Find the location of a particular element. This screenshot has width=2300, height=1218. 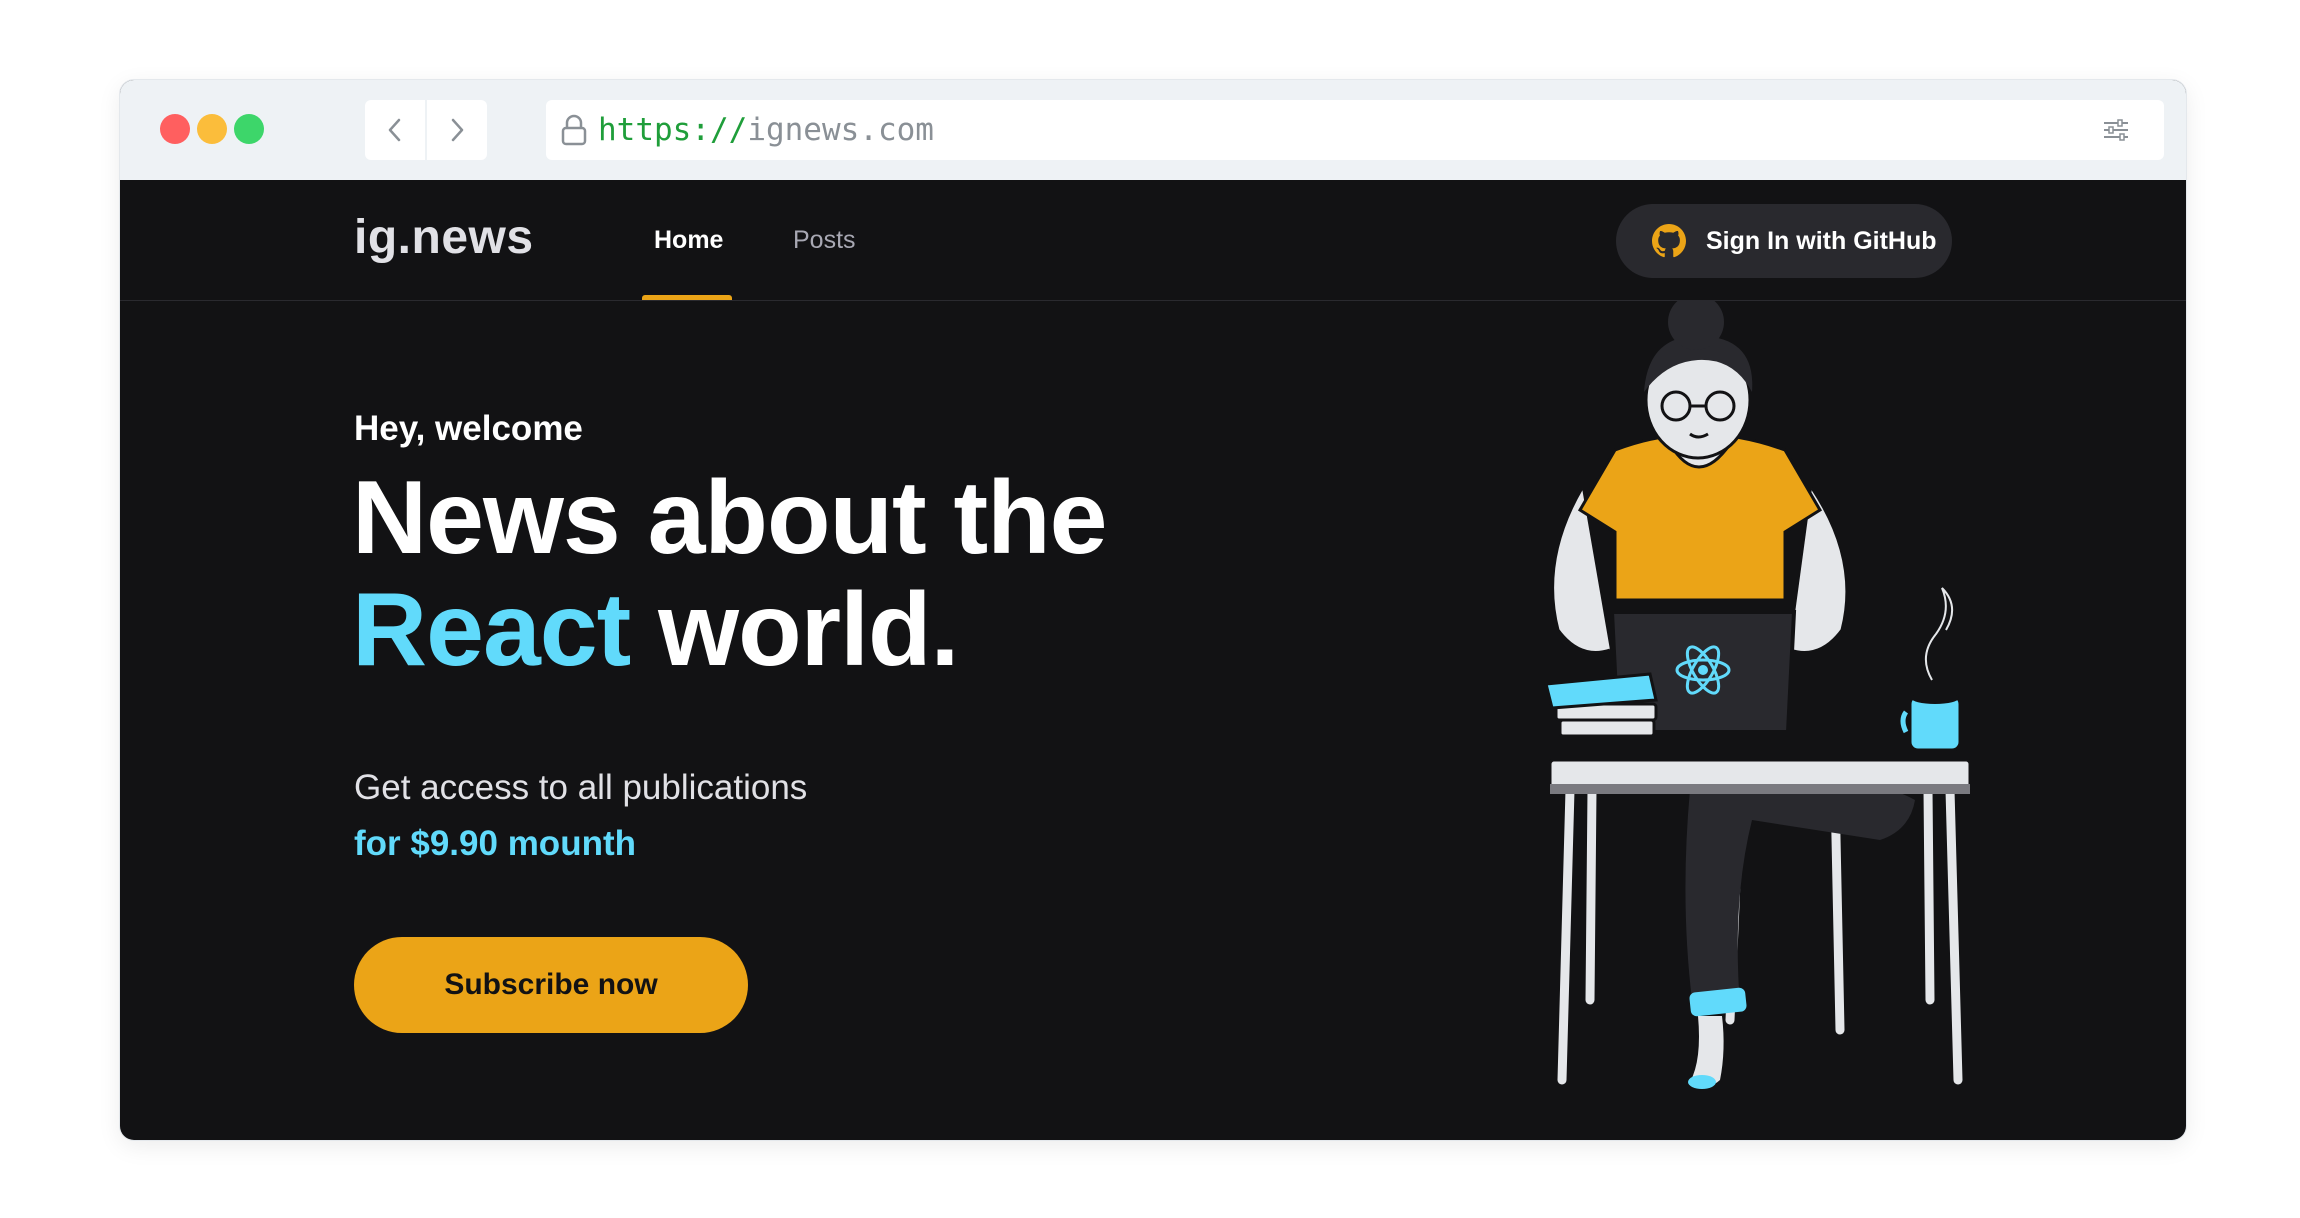

minimize-window-button is located at coordinates (212, 129).